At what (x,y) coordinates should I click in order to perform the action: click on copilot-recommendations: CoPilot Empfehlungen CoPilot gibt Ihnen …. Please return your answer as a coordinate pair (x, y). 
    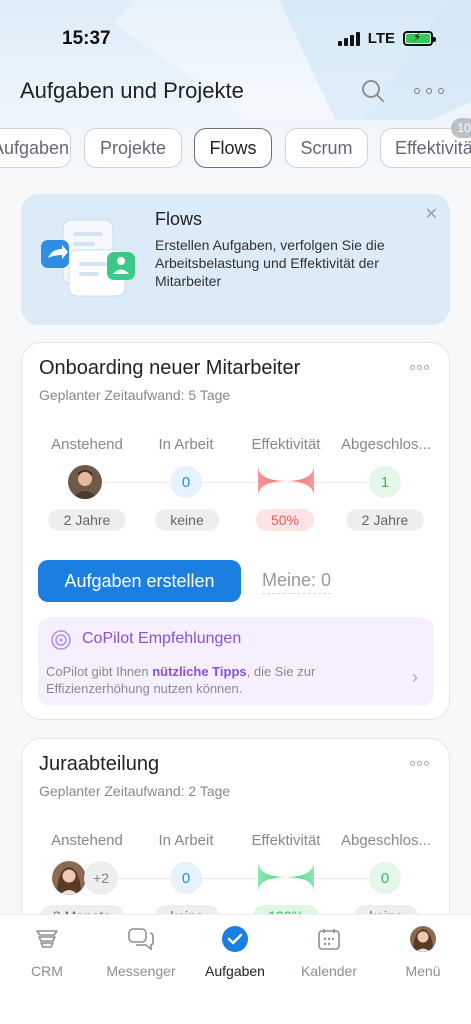
    Looking at the image, I should click on (236, 661).